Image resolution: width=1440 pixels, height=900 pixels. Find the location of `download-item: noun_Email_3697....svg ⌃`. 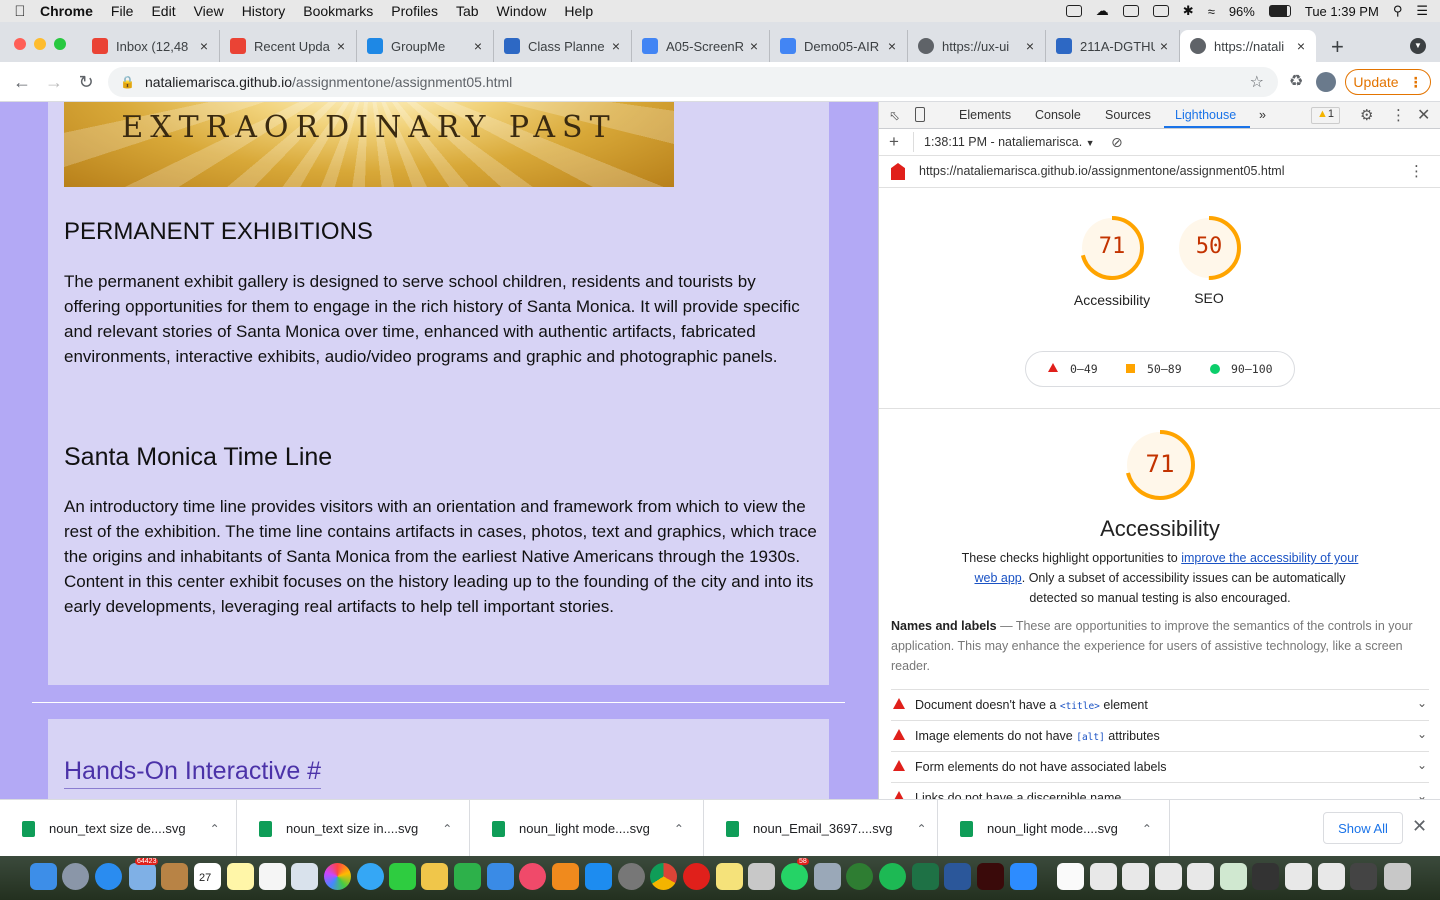

download-item: noun_Email_3697....svg ⌃ is located at coordinates (821, 828).